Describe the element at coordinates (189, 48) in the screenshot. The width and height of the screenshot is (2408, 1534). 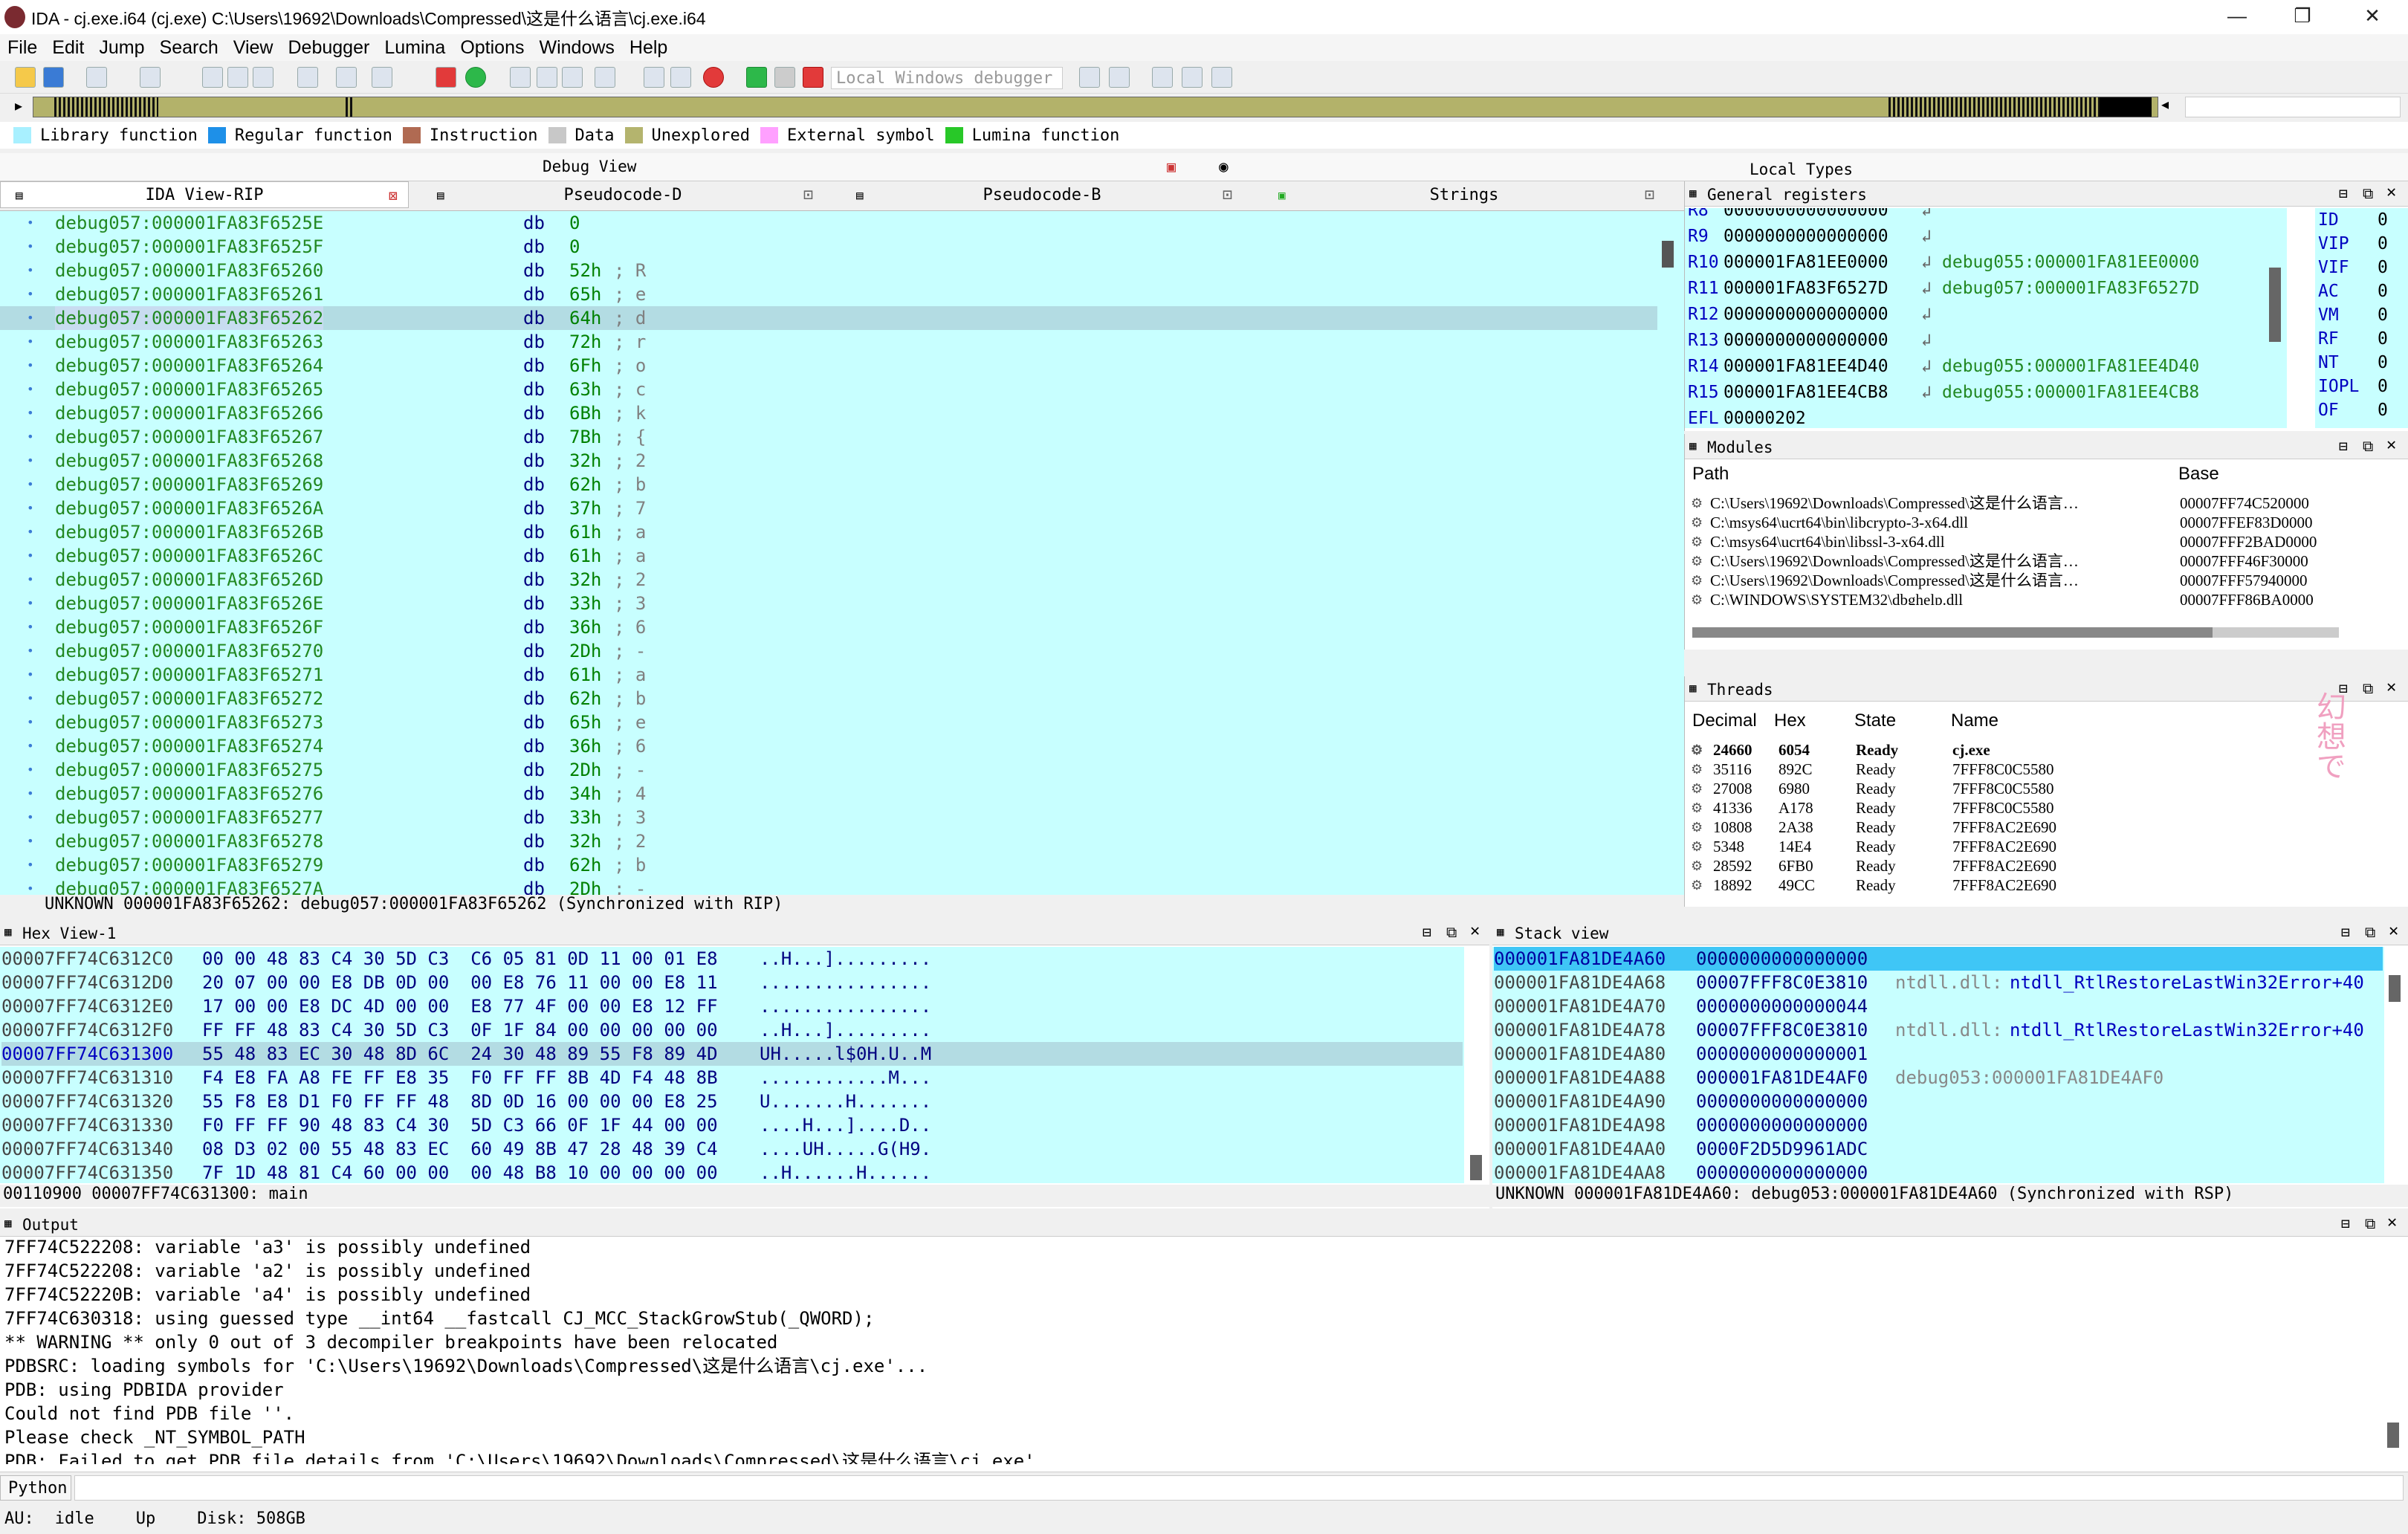
I see `menu-search: Search` at that location.